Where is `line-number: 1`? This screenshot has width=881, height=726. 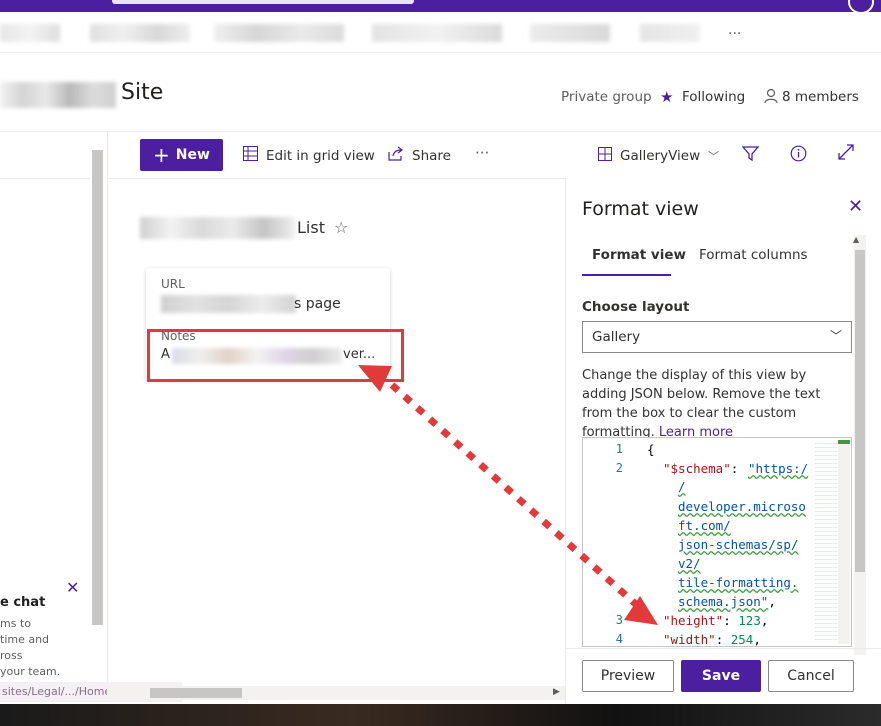 line-number: 1 is located at coordinates (619, 449).